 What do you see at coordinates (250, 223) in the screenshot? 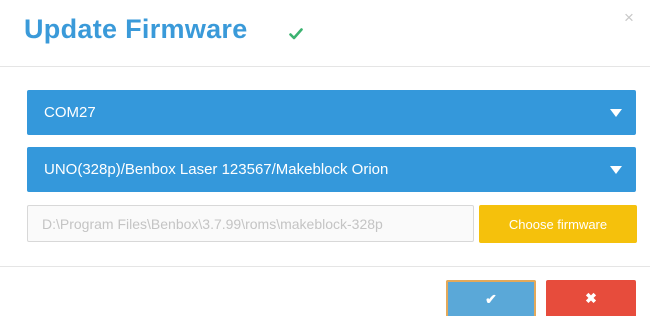
I see `firmware-path-input` at bounding box center [250, 223].